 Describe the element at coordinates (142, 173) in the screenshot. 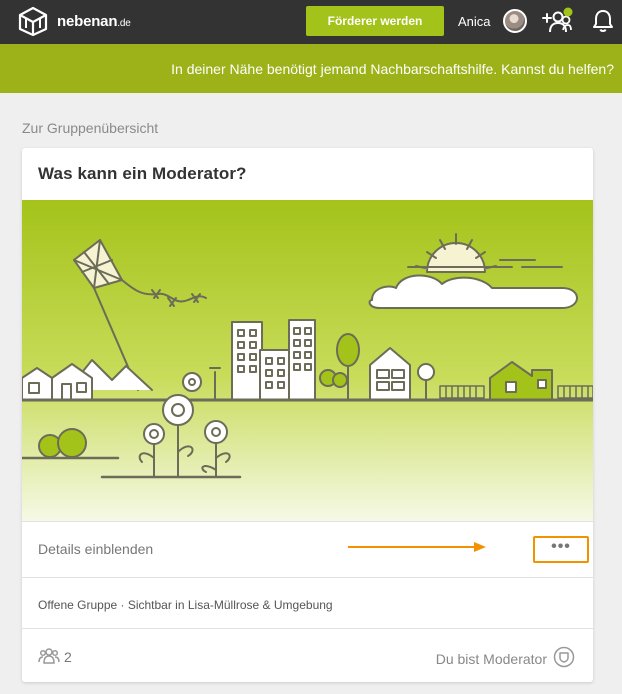

I see `group-title: Was kann ein Moderator?` at that location.